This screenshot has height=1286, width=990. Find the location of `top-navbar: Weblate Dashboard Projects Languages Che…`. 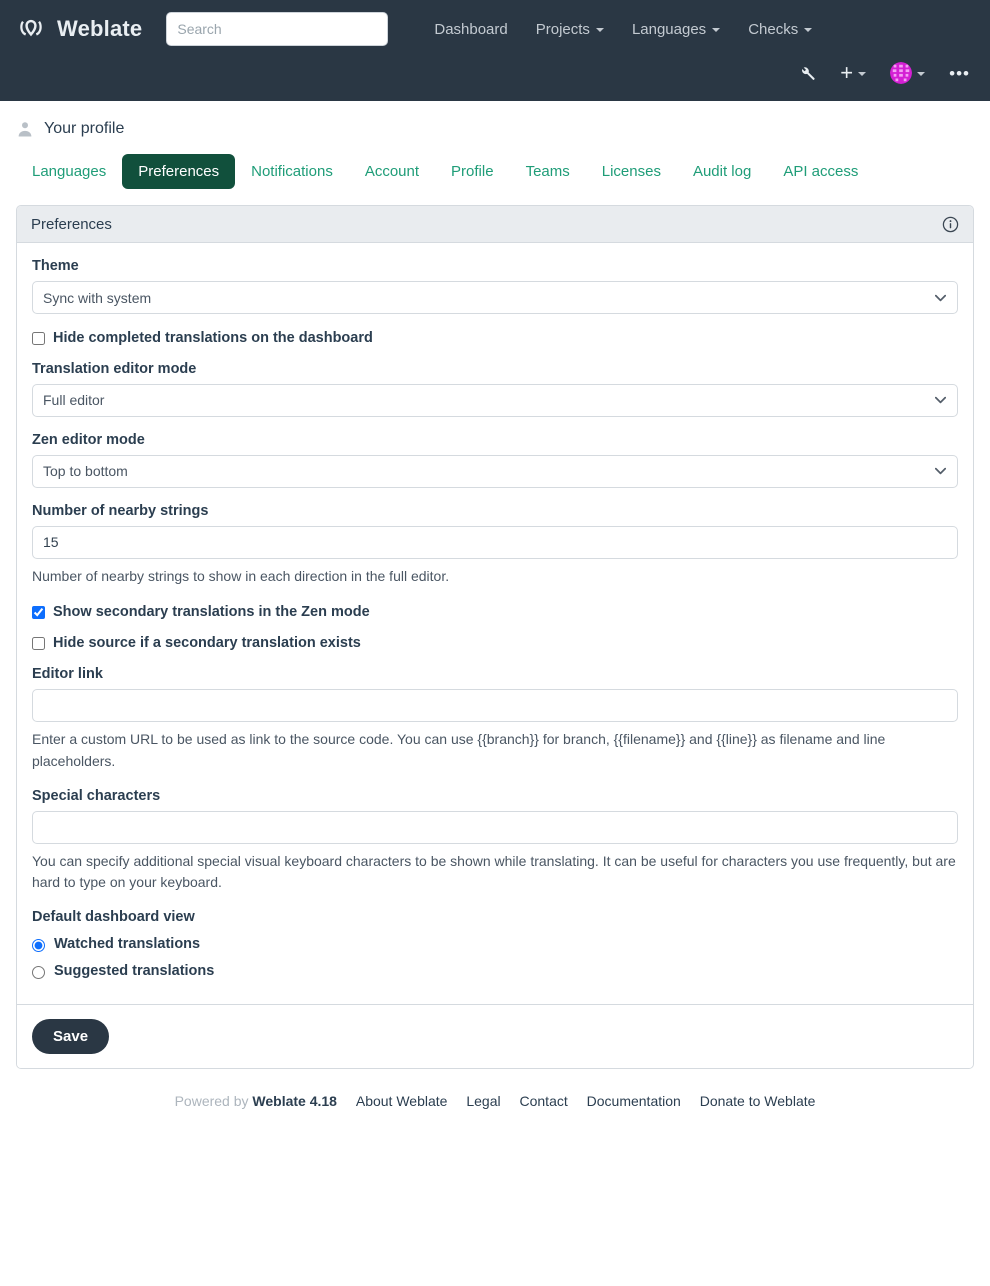

top-navbar: Weblate Dashboard Projects Languages Che… is located at coordinates (495, 50).